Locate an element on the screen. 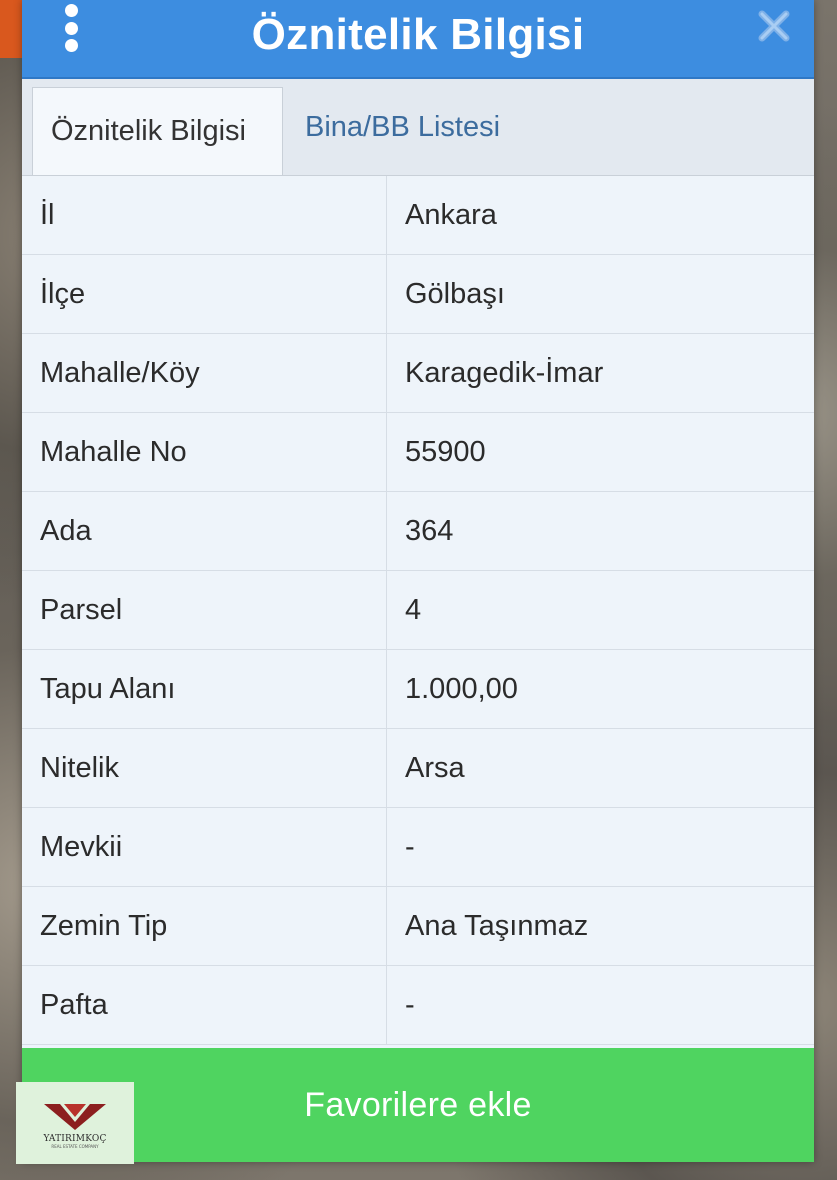  tab-label: Bina/BB Listesi is located at coordinates (403, 126).